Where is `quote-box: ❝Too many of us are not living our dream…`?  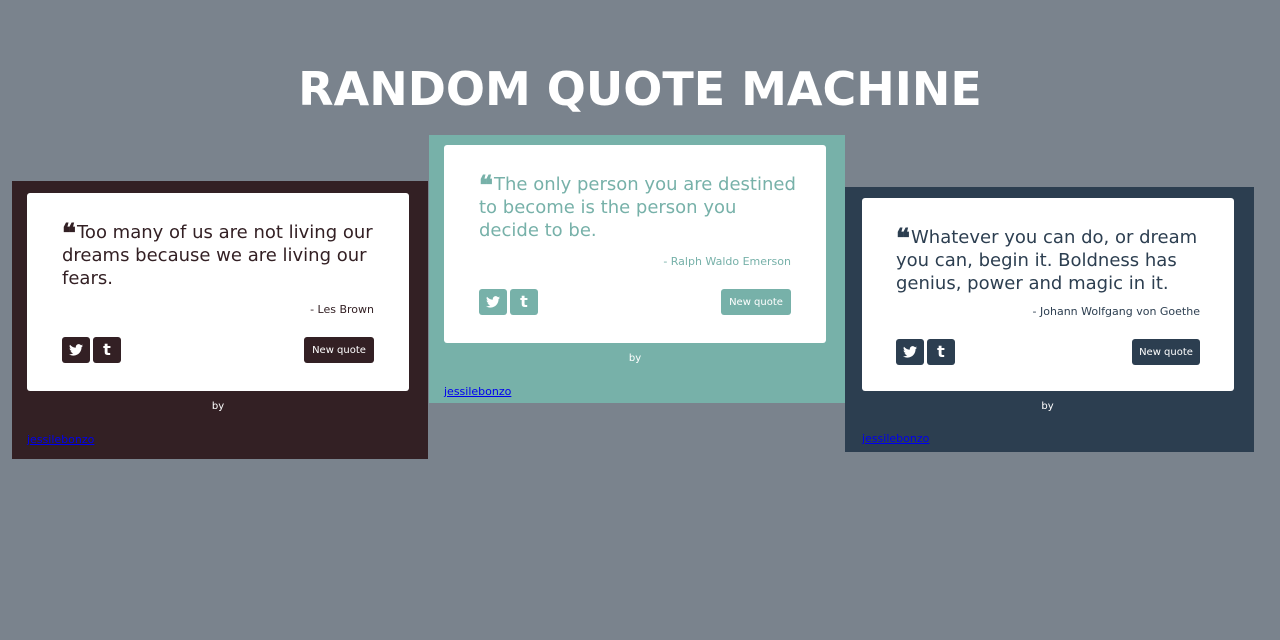 quote-box: ❝Too many of us are not living our dream… is located at coordinates (218, 292).